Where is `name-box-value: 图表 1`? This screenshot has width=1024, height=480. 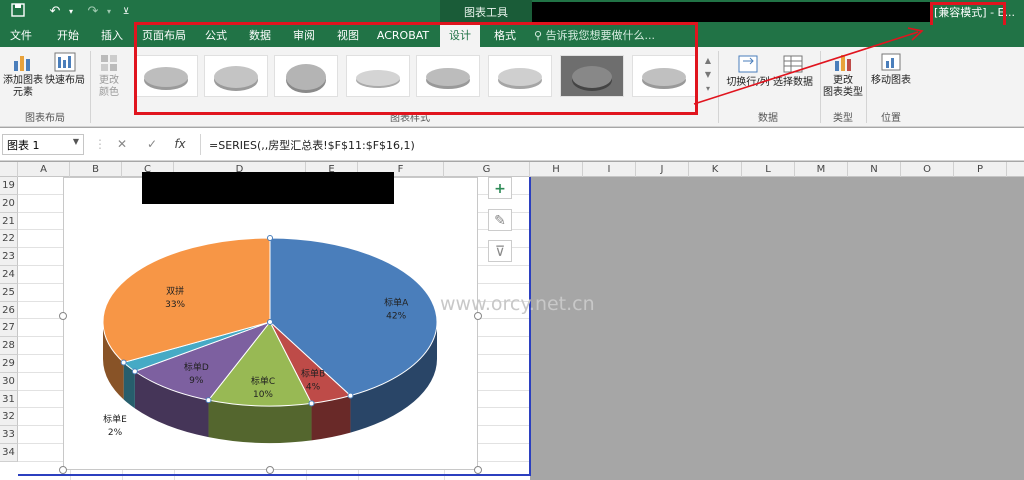
name-box-value: 图表 1 is located at coordinates (23, 145).